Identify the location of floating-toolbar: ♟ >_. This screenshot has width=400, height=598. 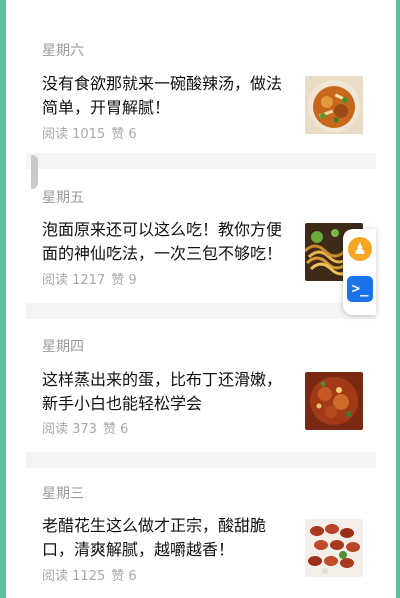
(359, 272).